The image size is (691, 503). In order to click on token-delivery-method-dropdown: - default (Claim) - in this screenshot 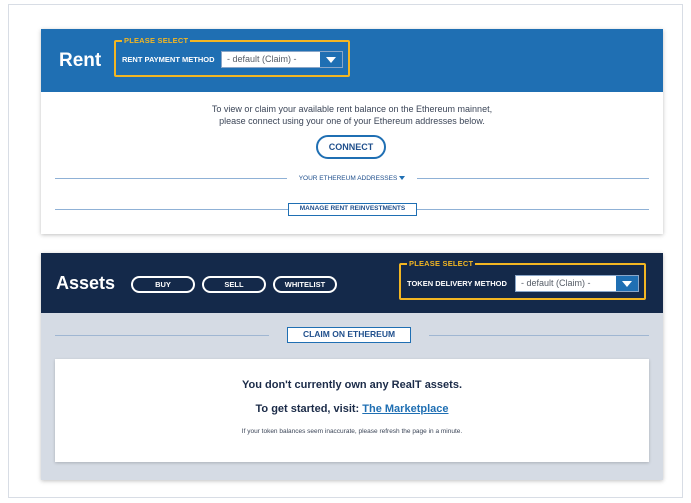, I will do `click(577, 283)`.